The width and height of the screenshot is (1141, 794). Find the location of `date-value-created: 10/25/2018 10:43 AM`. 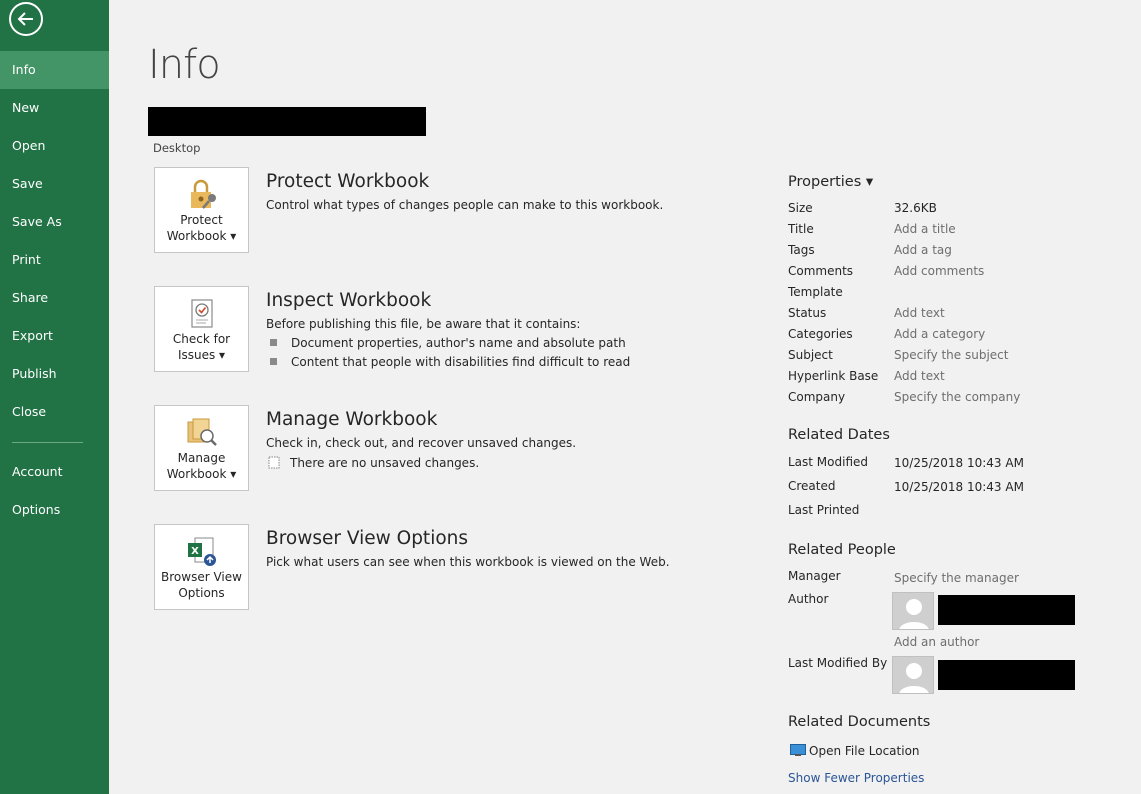

date-value-created: 10/25/2018 10:43 AM is located at coordinates (959, 487).